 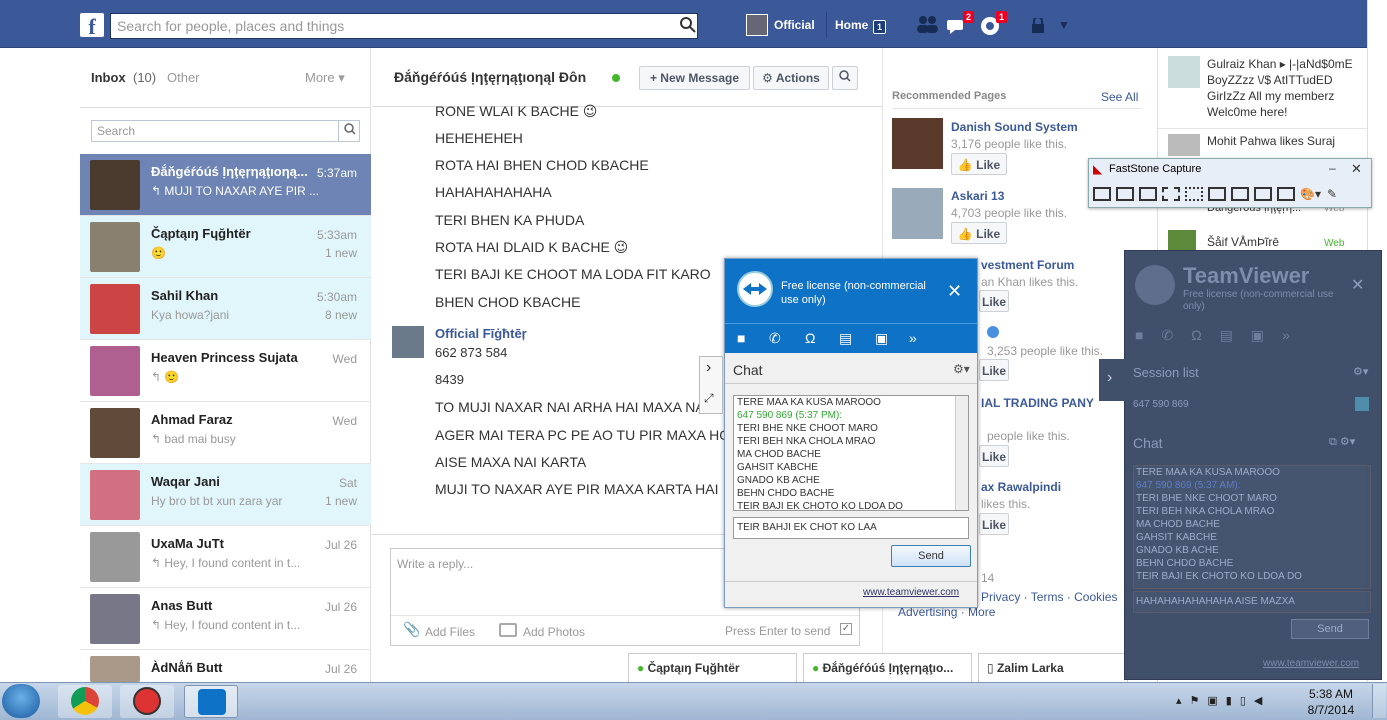 What do you see at coordinates (846, 629) in the screenshot?
I see `press-enter-checkbox: ✓` at bounding box center [846, 629].